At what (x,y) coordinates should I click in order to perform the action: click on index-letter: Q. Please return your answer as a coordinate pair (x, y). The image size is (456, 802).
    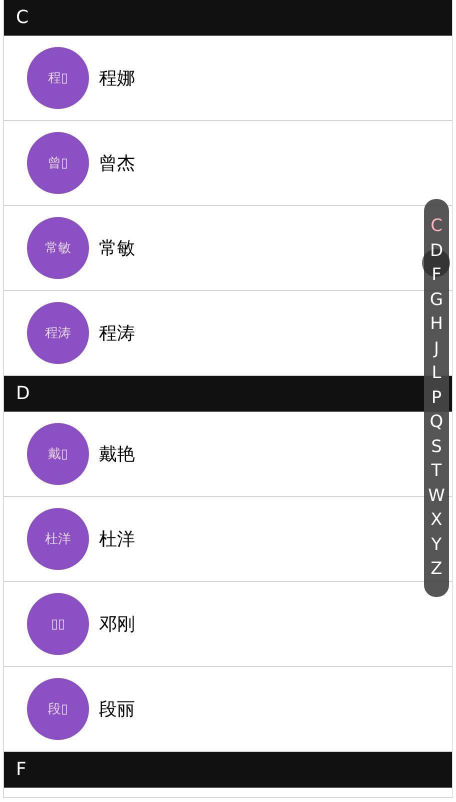
    Looking at the image, I should click on (437, 422).